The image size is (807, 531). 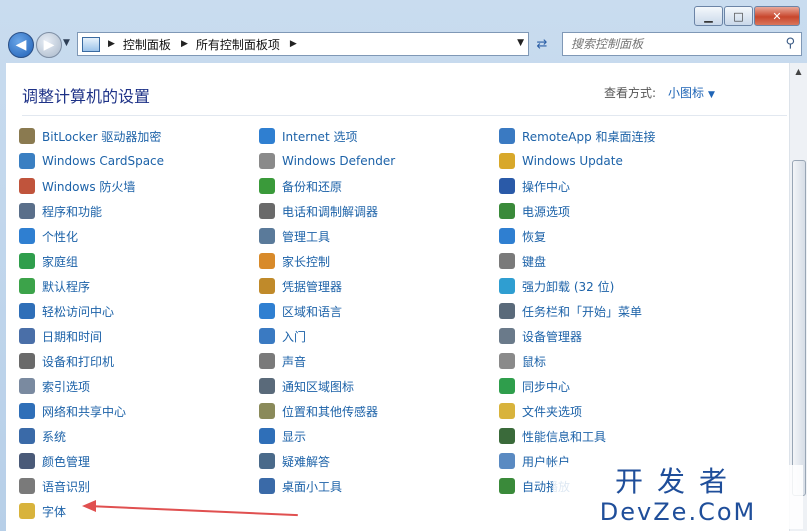 I want to click on control-panel-item: 家庭组, so click(x=48, y=261).